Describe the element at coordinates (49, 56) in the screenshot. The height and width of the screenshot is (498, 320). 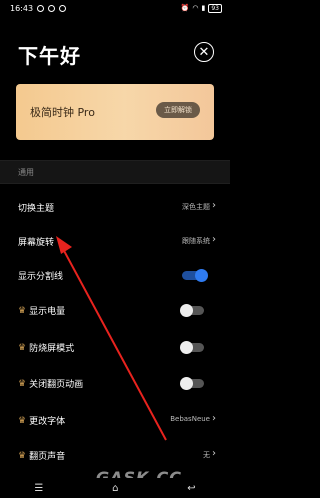
I see `greeting-title: 下午好` at that location.